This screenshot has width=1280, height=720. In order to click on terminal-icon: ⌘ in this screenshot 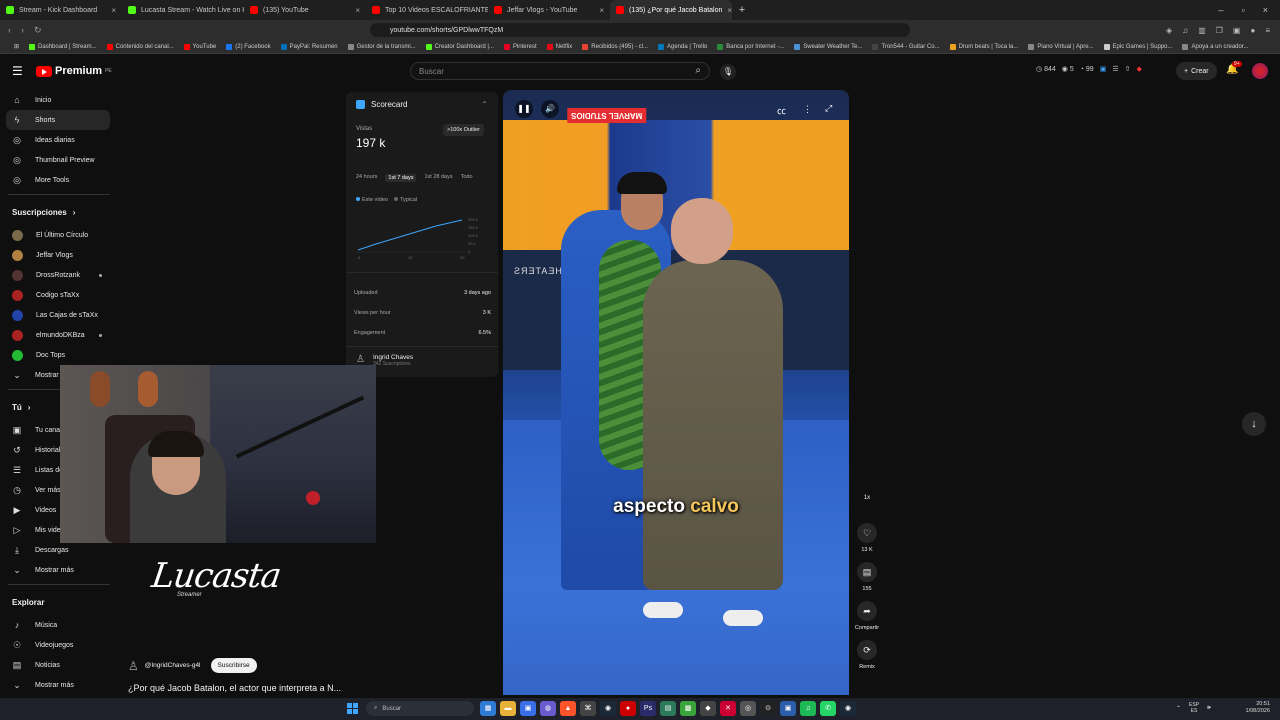, I will do `click(588, 708)`.